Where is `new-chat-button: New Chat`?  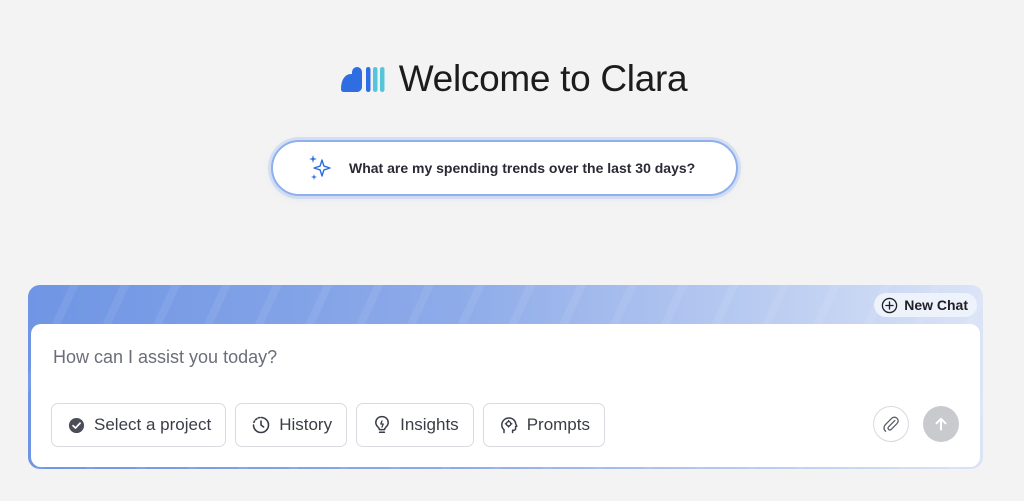
new-chat-button: New Chat is located at coordinates (925, 305).